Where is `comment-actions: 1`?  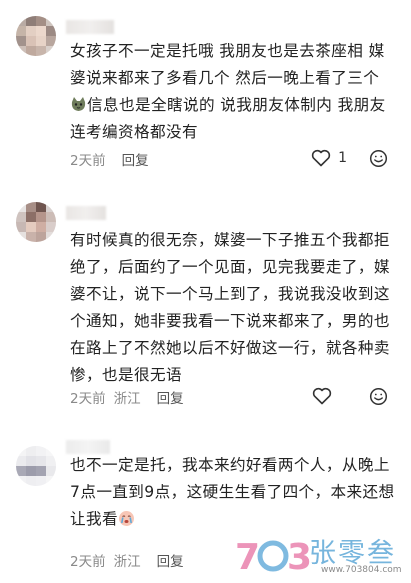 comment-actions: 1 is located at coordinates (349, 158).